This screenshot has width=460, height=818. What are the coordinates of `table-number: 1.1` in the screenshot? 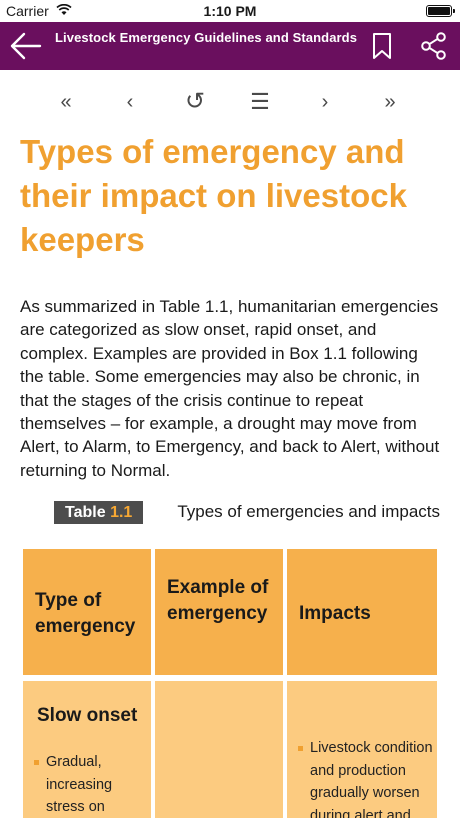 It's located at (121, 512).